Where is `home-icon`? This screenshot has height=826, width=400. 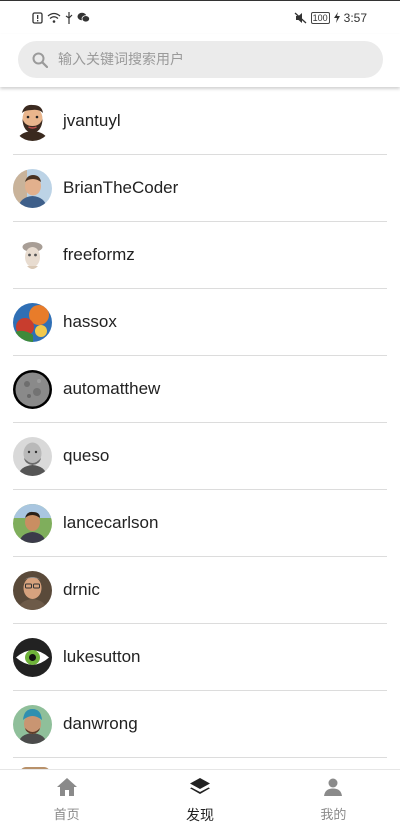 home-icon is located at coordinates (67, 789).